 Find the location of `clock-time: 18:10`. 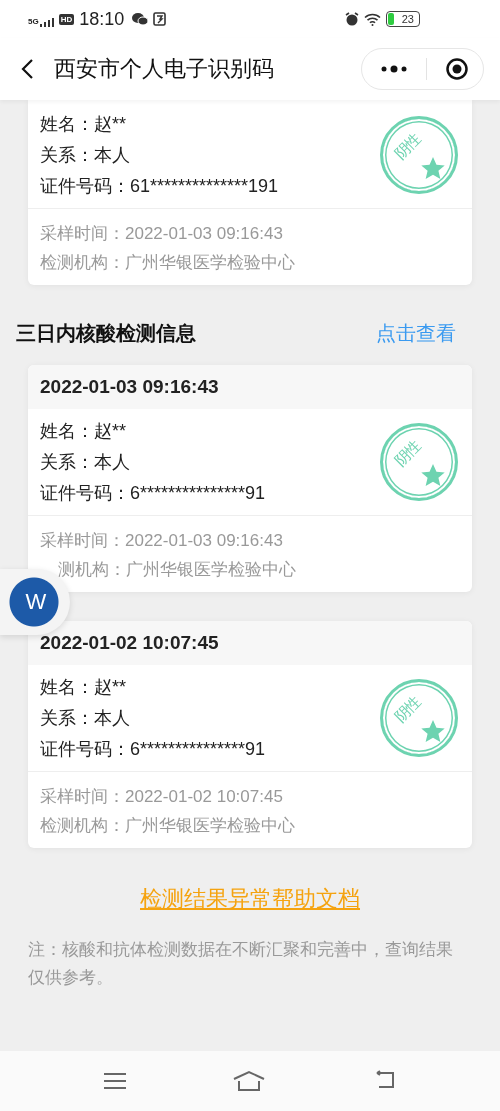

clock-time: 18:10 is located at coordinates (102, 19).